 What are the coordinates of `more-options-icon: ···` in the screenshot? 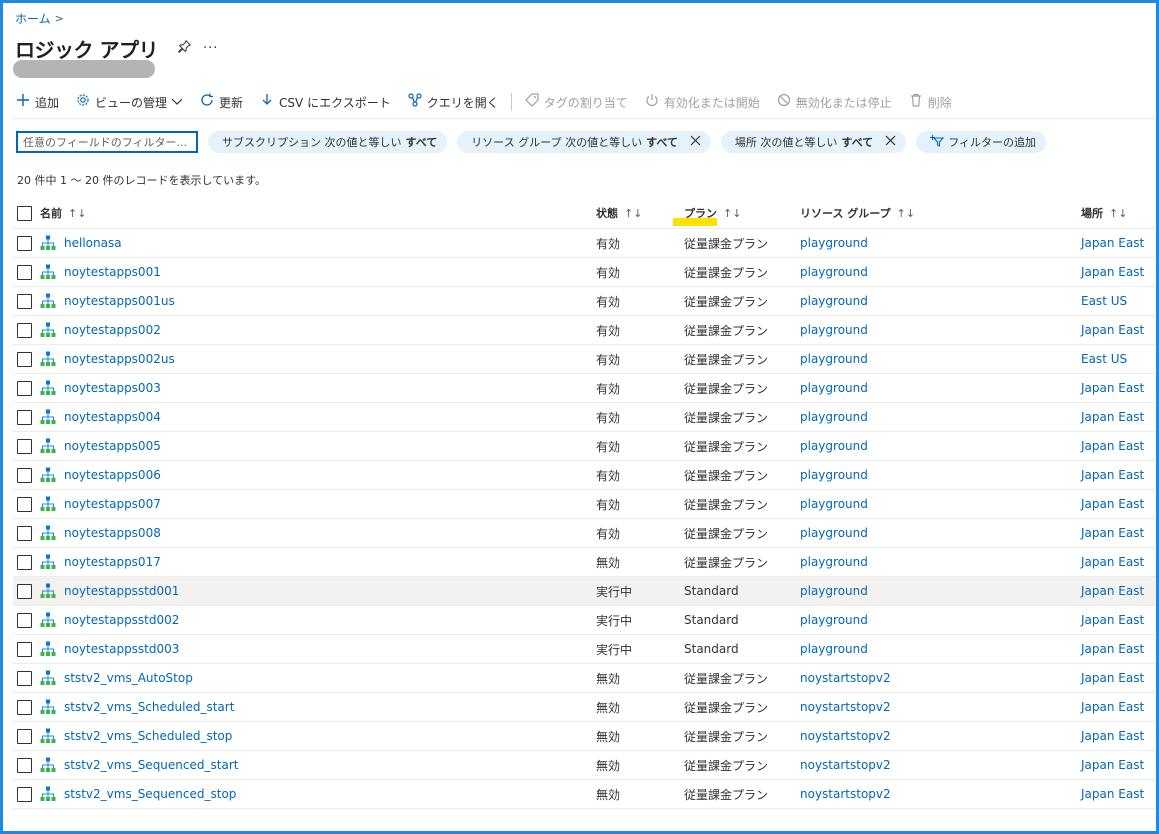 It's located at (210, 48).